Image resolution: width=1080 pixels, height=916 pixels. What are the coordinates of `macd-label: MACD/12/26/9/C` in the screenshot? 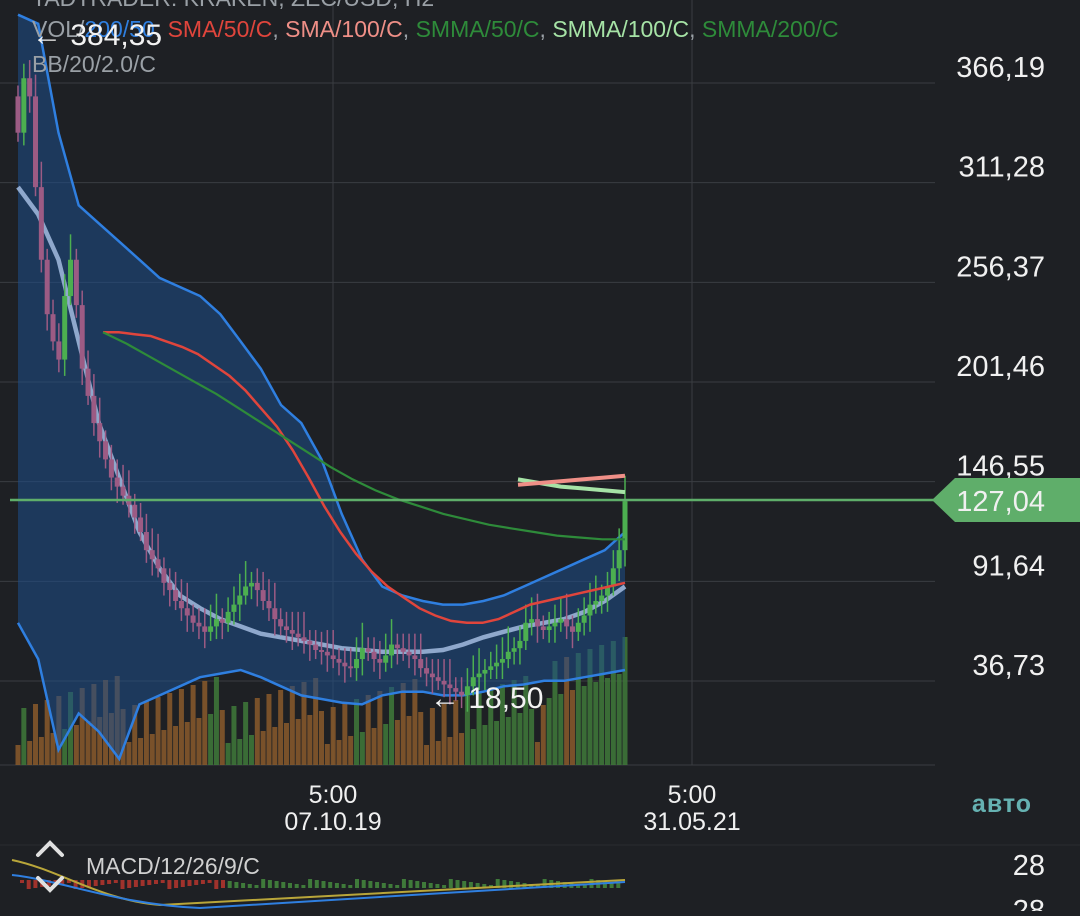 It's located at (173, 866).